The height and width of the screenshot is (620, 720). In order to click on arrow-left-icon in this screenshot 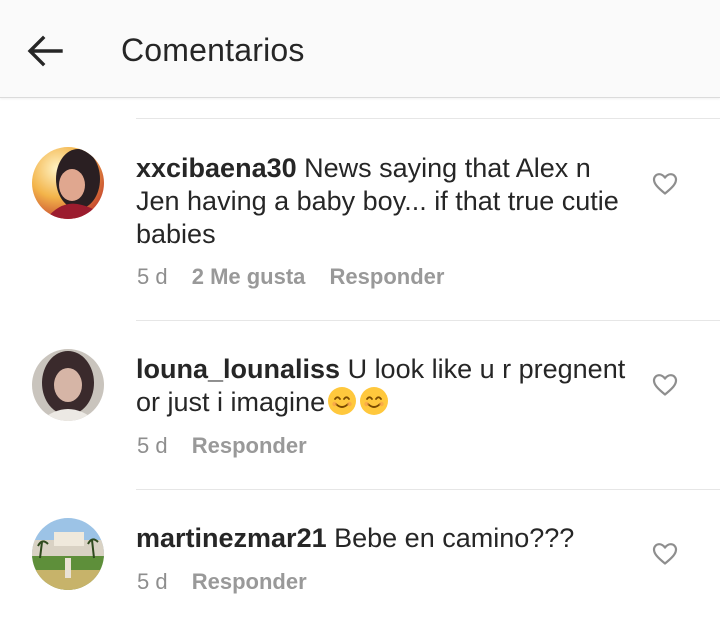, I will do `click(45, 51)`.